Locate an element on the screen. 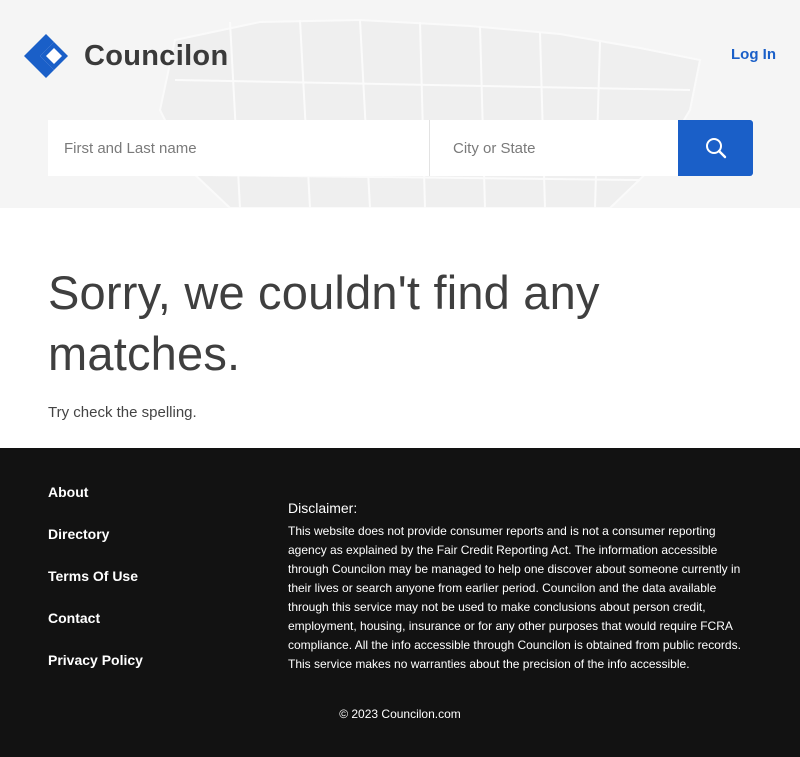 The height and width of the screenshot is (757, 800). no-results-hint: Try check the spelling. is located at coordinates (122, 412).